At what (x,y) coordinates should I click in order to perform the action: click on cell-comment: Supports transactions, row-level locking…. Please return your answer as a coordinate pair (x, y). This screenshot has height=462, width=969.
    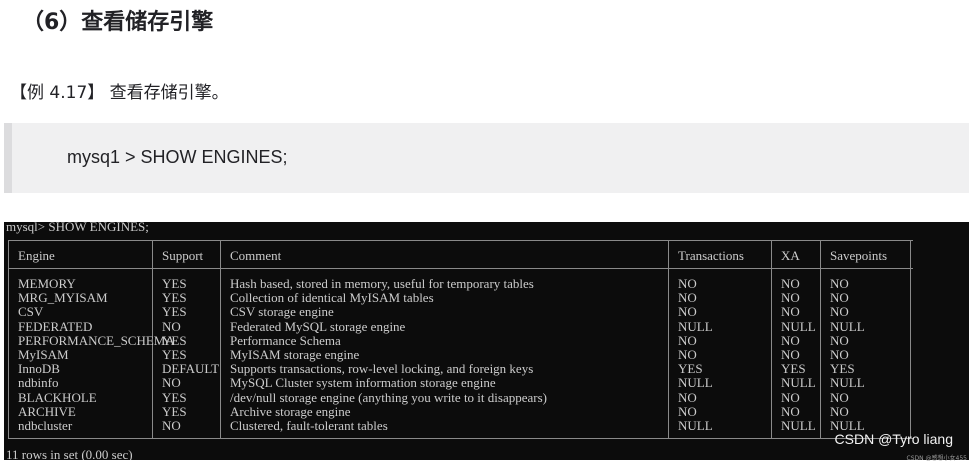
    Looking at the image, I should click on (382, 369).